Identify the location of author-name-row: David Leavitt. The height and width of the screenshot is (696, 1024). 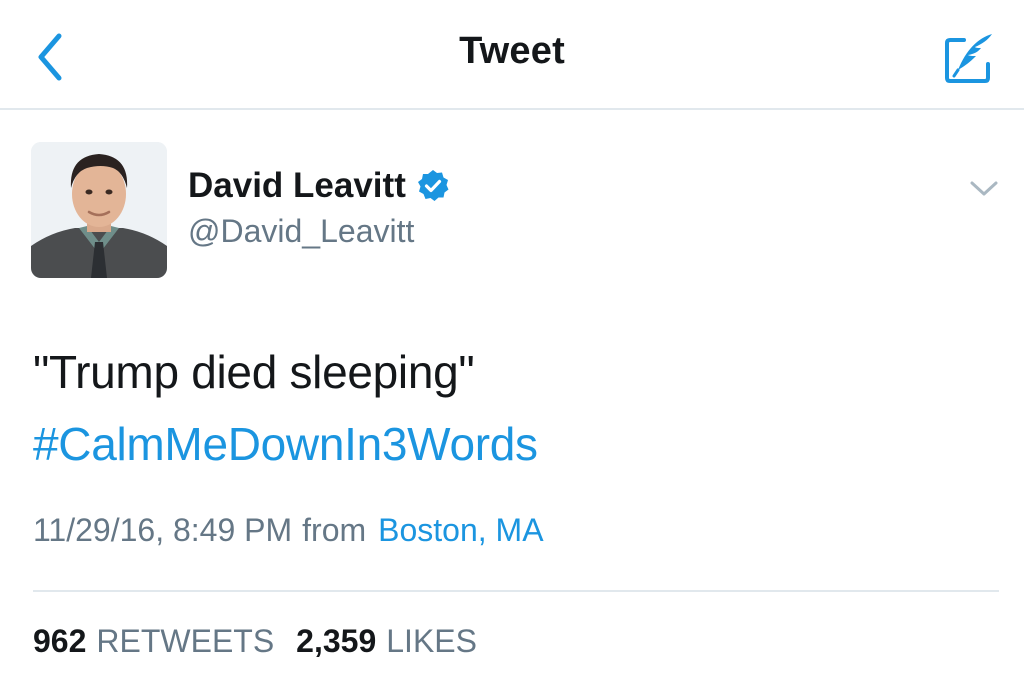
(319, 186).